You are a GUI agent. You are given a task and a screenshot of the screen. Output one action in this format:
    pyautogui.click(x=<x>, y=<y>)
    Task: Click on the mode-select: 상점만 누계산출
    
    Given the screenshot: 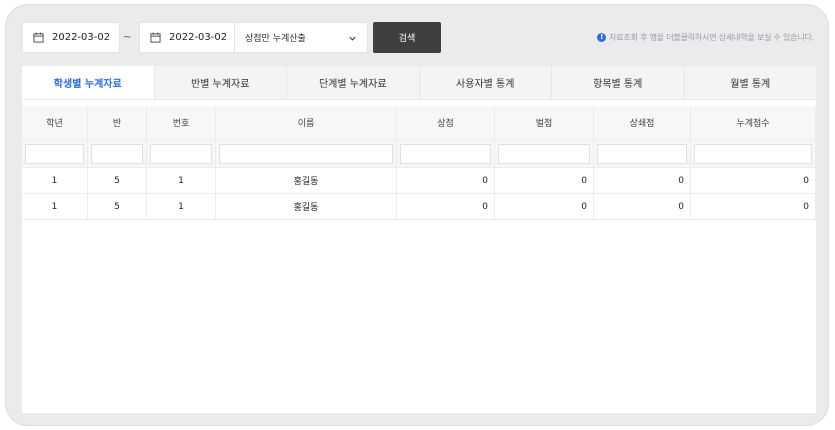 What is the action you would take?
    pyautogui.click(x=301, y=37)
    